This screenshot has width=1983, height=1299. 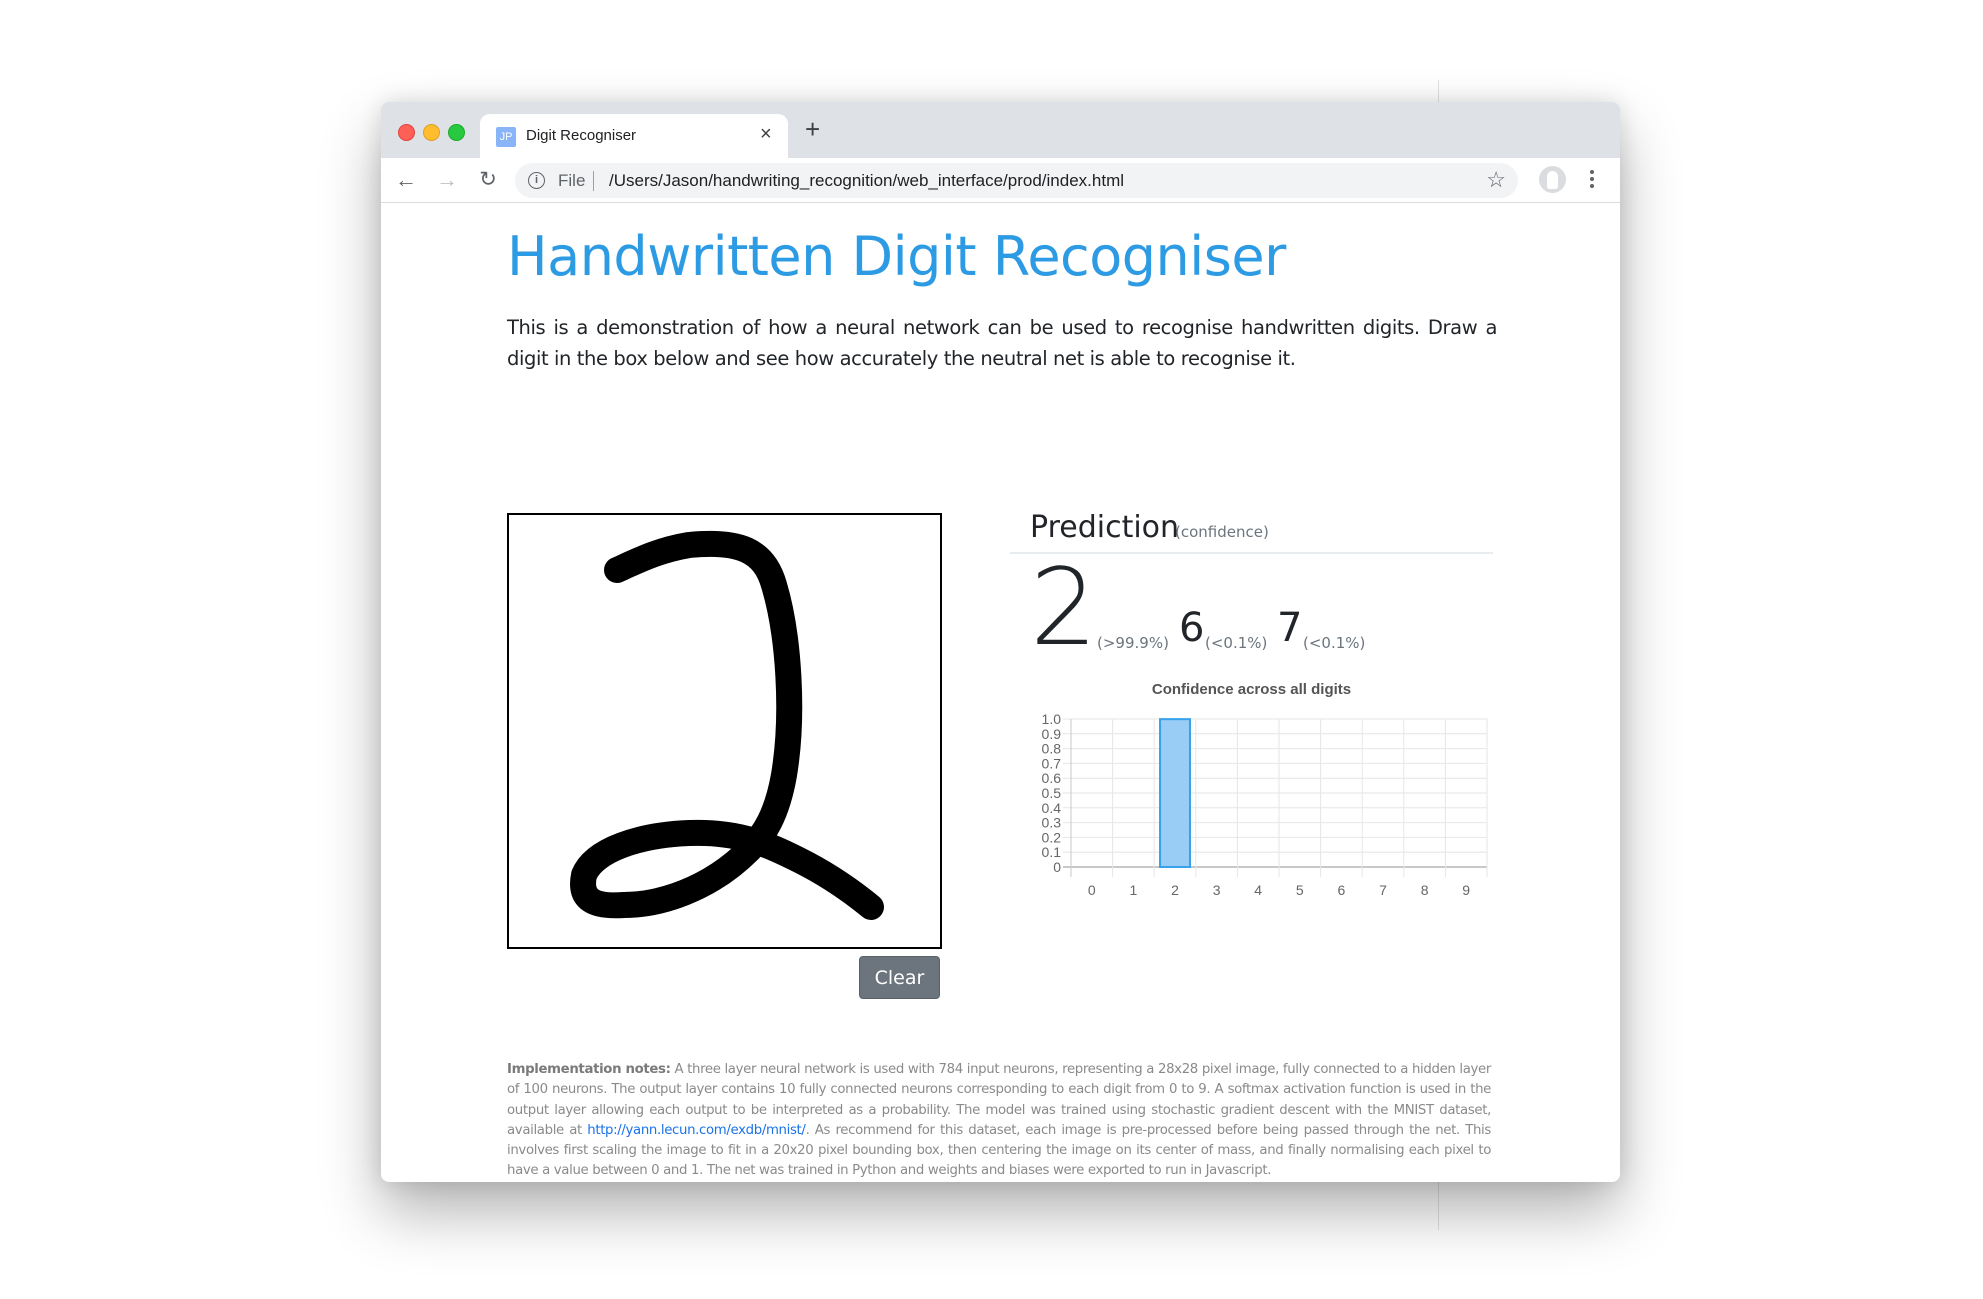 What do you see at coordinates (1290, 628) in the screenshot?
I see `alt-prediction-digit: 7` at bounding box center [1290, 628].